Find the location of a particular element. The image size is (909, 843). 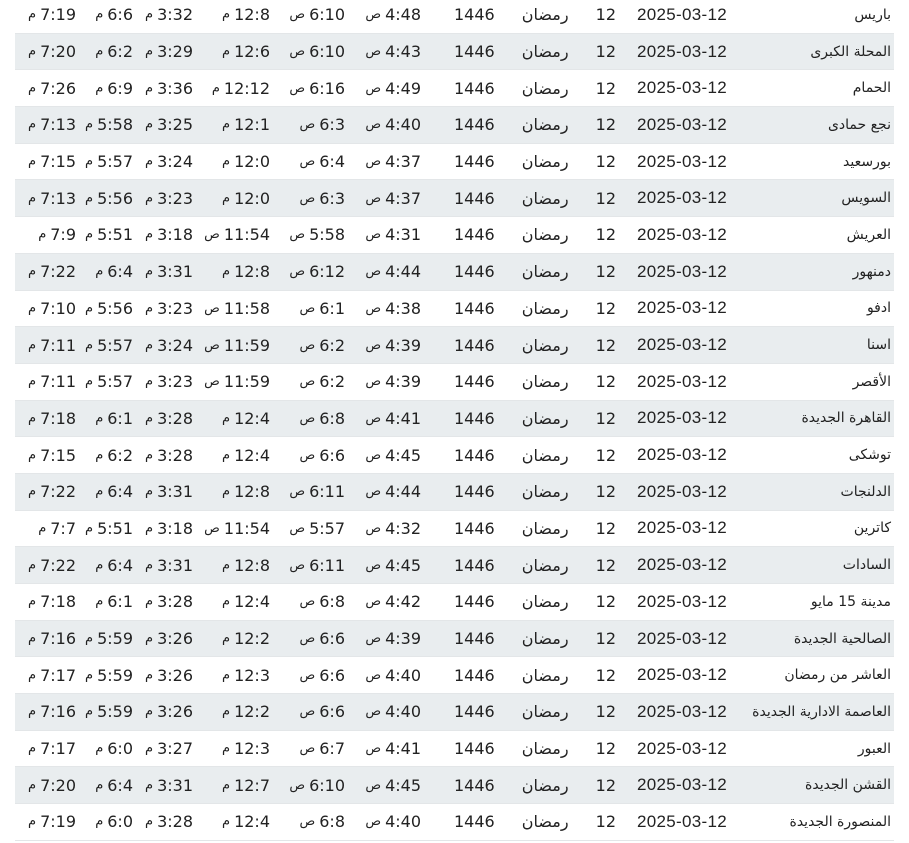

asr-time: 3:23 م is located at coordinates (169, 382).